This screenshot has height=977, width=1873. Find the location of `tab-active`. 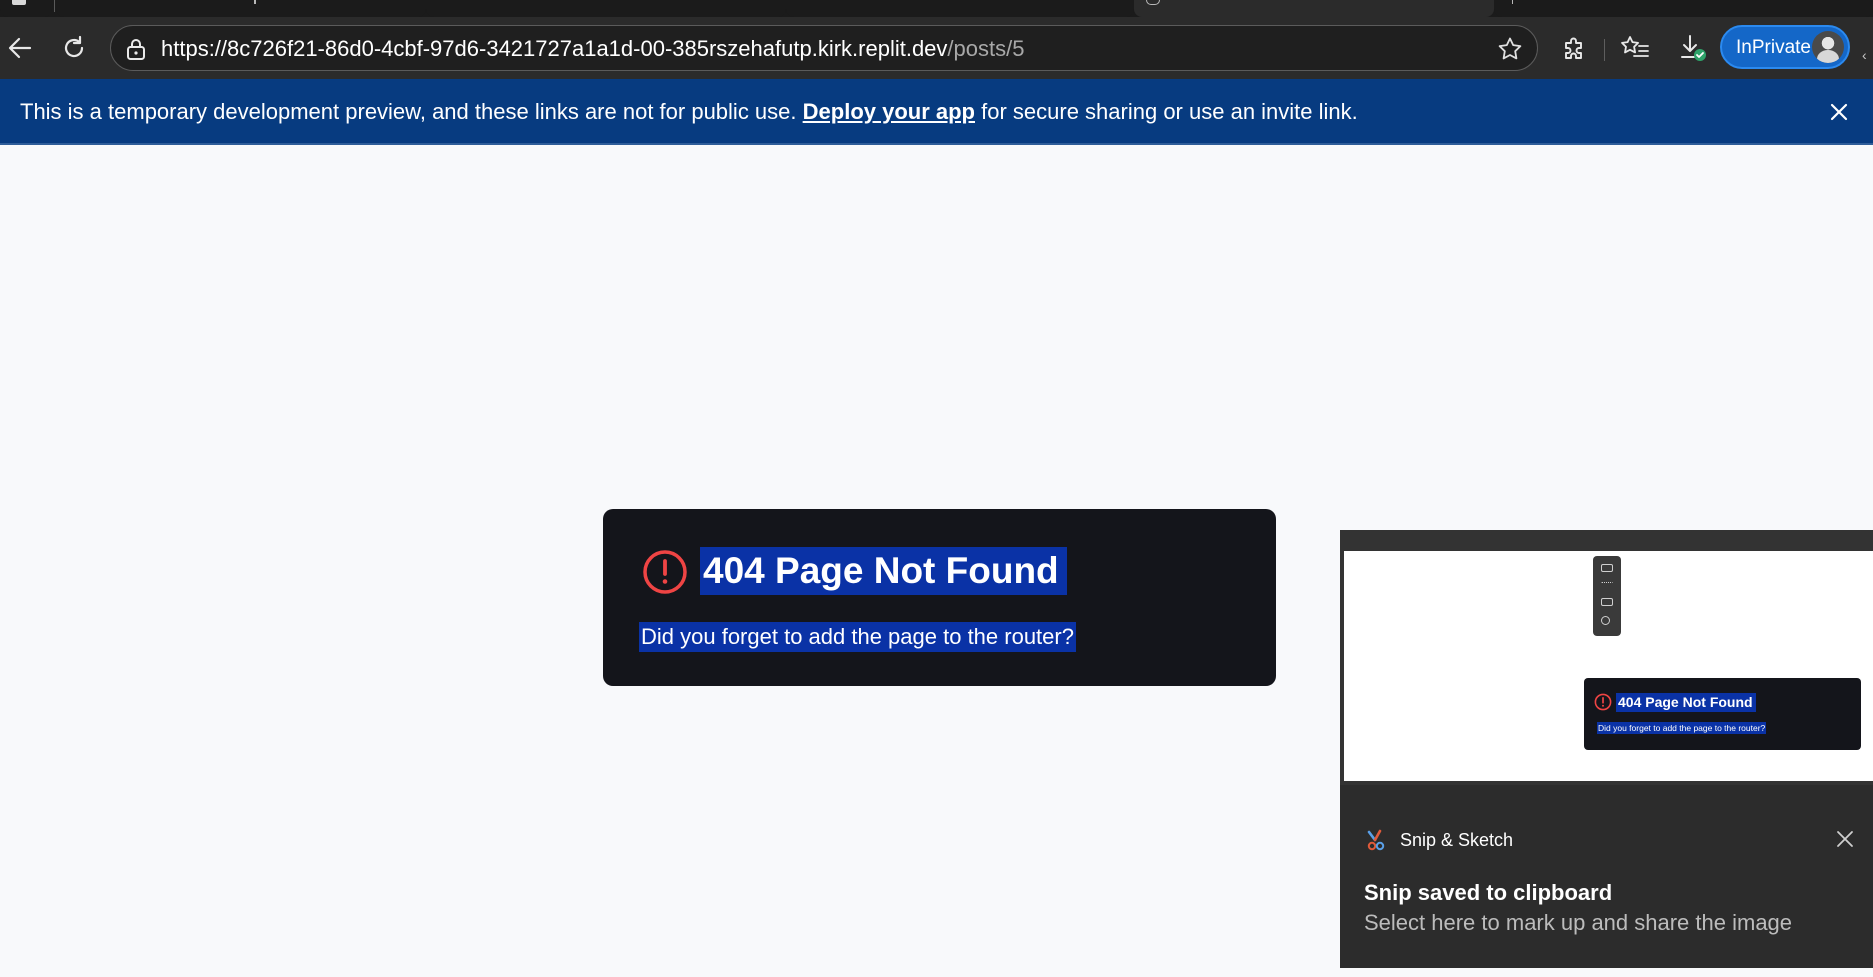

tab-active is located at coordinates (1314, 8).